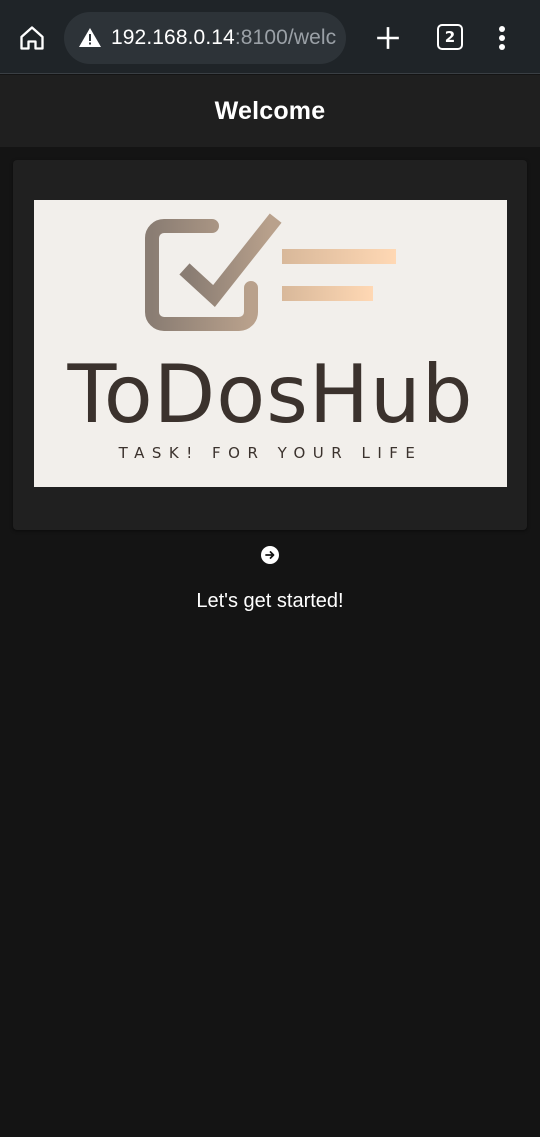 Image resolution: width=540 pixels, height=1137 pixels. I want to click on tab-count: 2, so click(450, 37).